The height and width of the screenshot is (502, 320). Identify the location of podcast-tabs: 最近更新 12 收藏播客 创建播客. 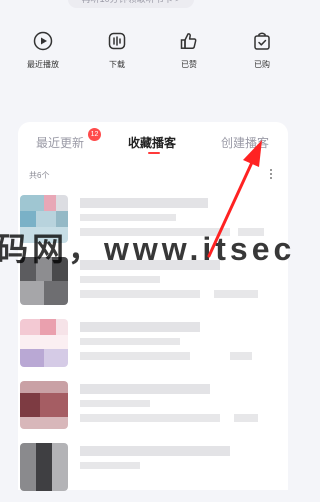
(153, 140).